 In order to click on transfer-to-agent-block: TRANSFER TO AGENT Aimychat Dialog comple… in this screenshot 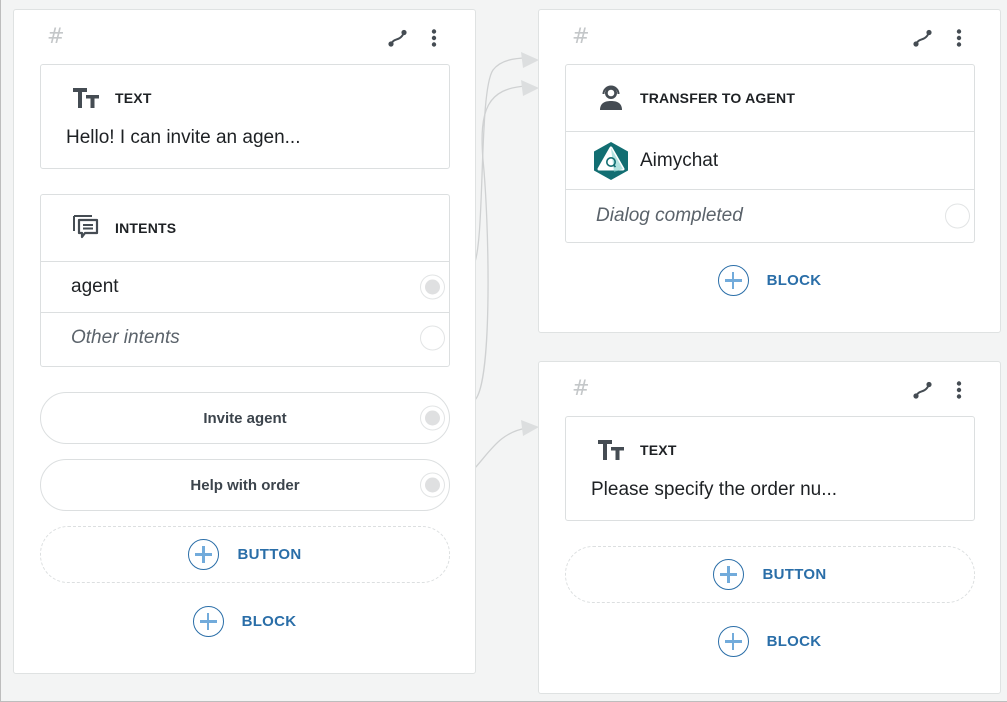, I will do `click(770, 153)`.